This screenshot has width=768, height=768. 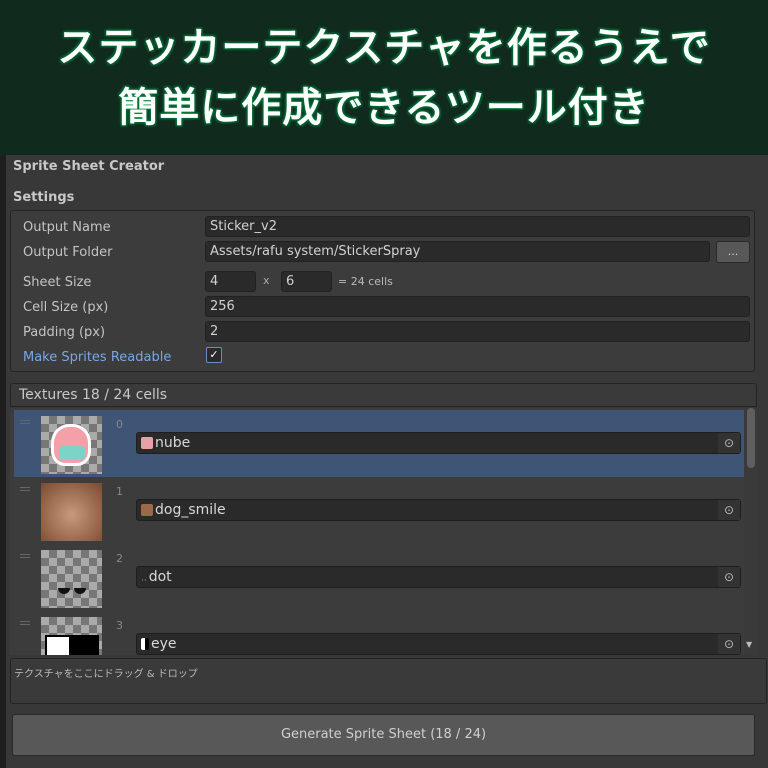 What do you see at coordinates (93, 395) in the screenshot?
I see `textures-title: Textures 18 / 24 cells` at bounding box center [93, 395].